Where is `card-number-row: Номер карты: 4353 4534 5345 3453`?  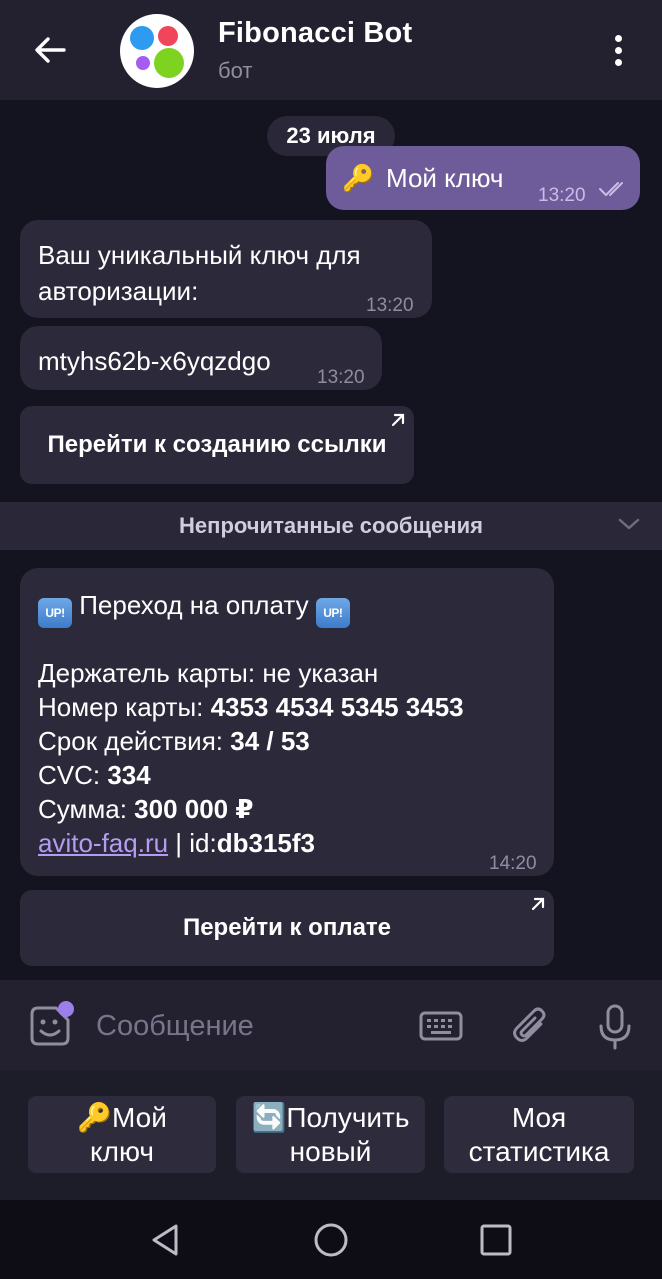
card-number-row: Номер карты: 4353 4534 5345 3453 is located at coordinates (251, 707).